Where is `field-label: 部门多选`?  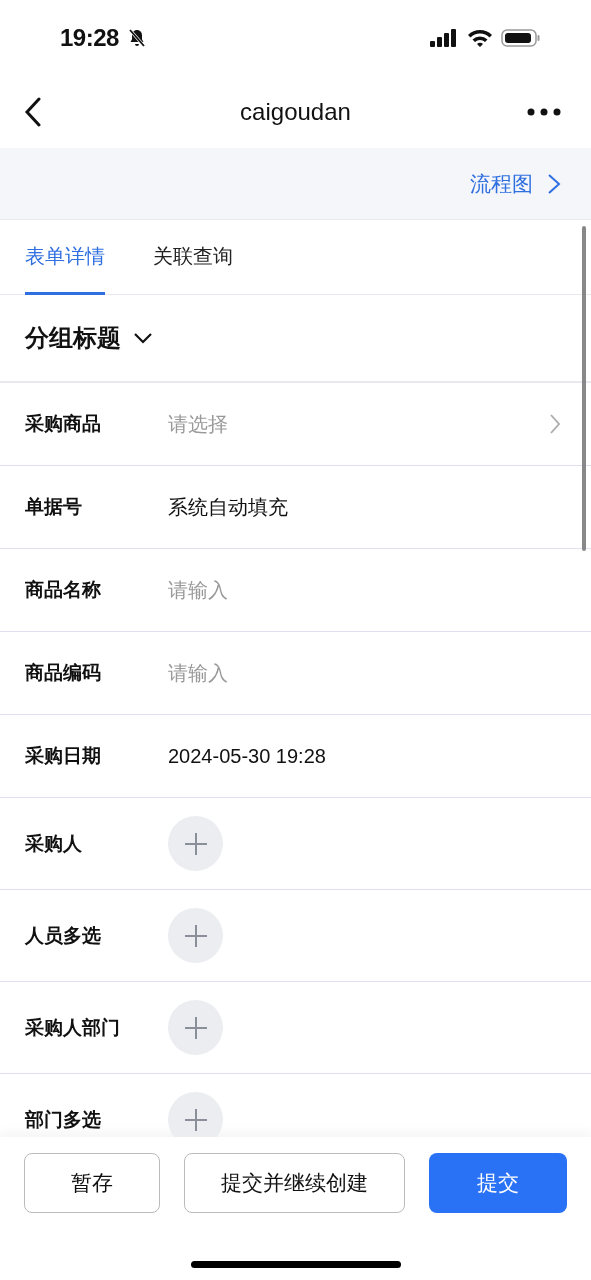 field-label: 部门多选 is located at coordinates (63, 1119).